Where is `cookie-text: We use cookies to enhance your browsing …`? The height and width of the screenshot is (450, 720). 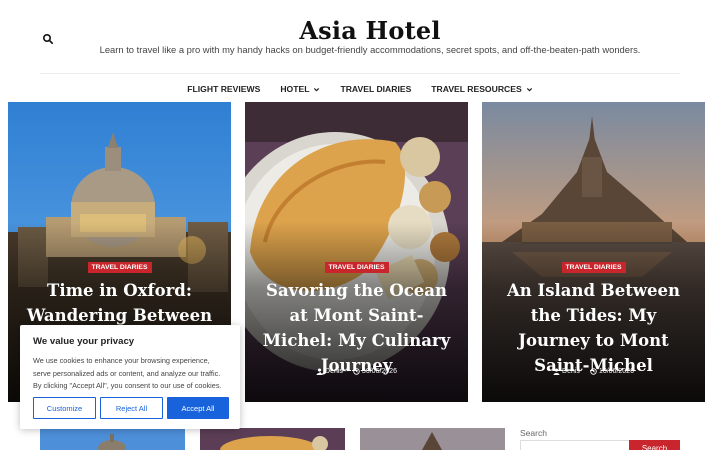
cookie-text: We use cookies to enhance your browsing … is located at coordinates (127, 373).